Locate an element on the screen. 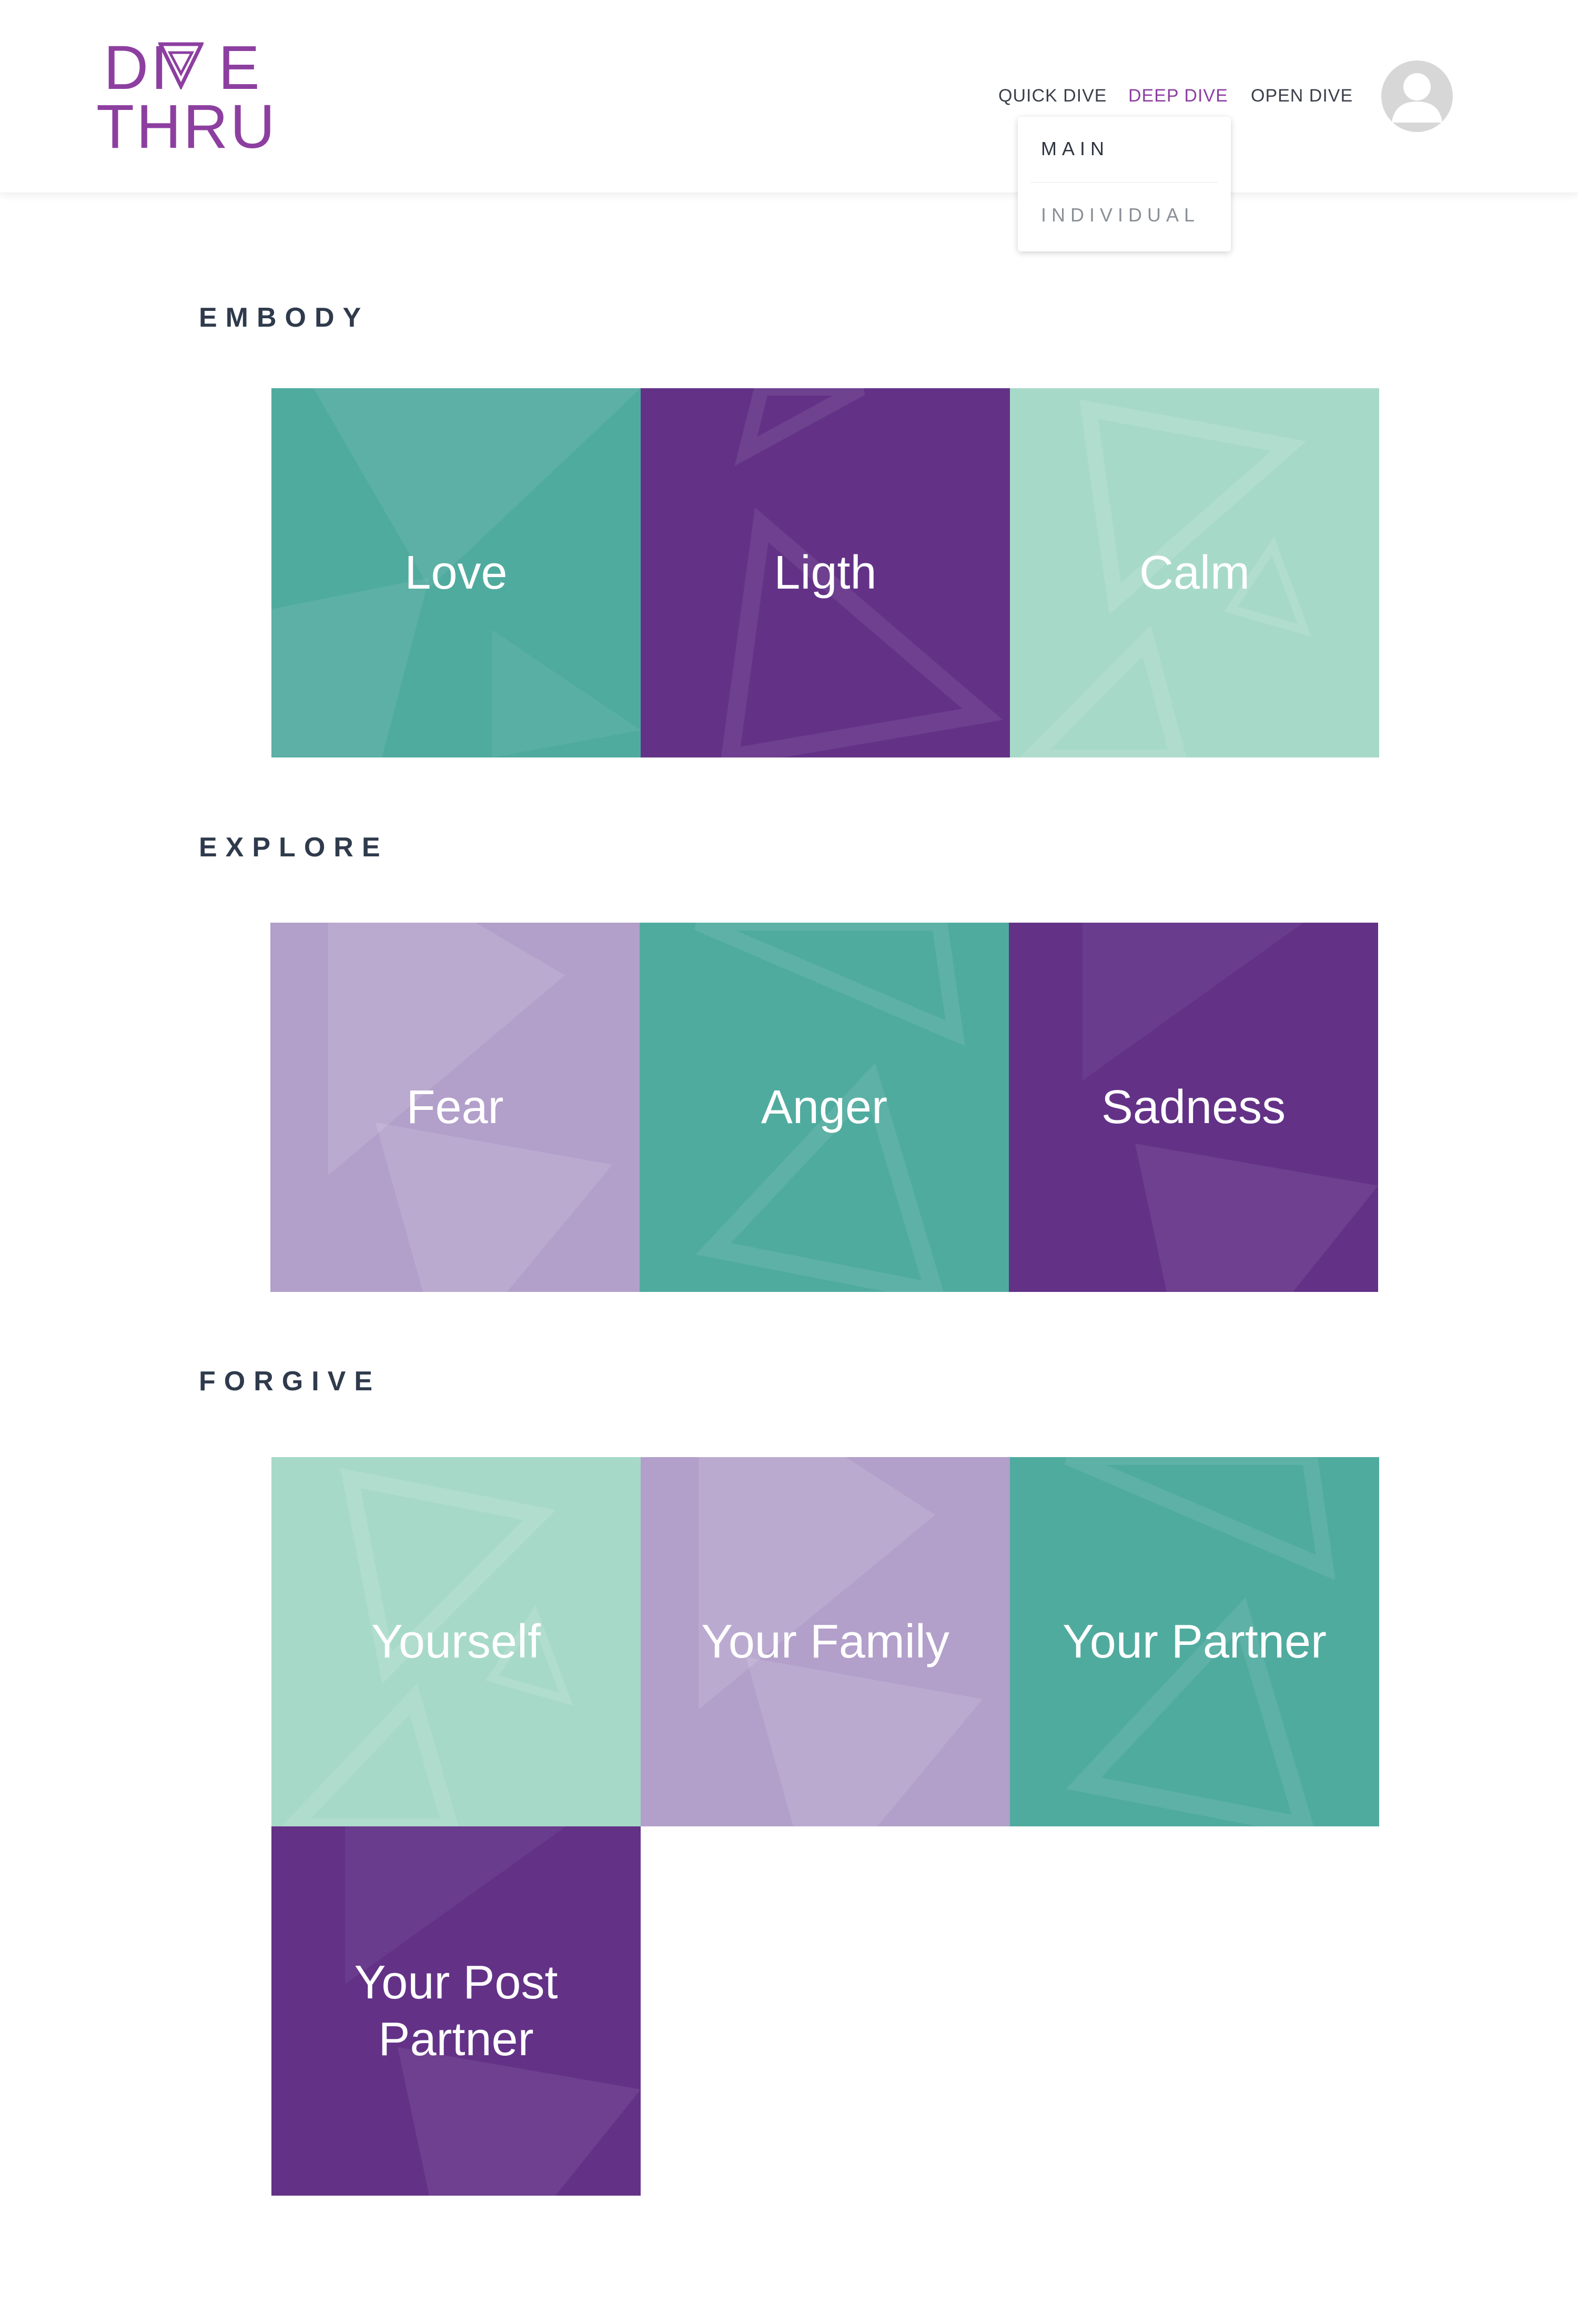 Image resolution: width=1578 pixels, height=2324 pixels. tile-sadness: Sadness is located at coordinates (1194, 1107).